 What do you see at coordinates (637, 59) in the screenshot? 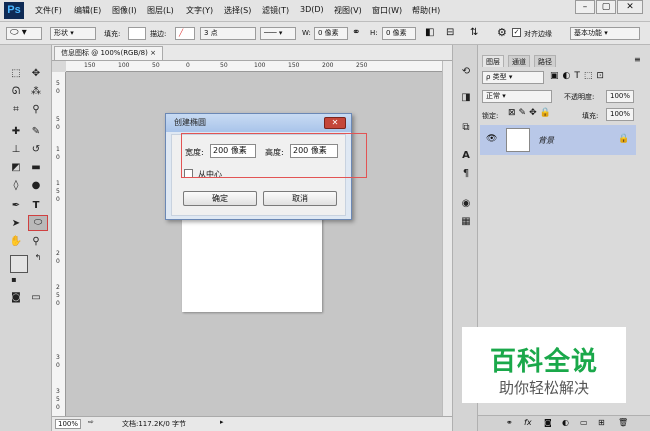
I see `panel-menu-icon: ≡` at bounding box center [637, 59].